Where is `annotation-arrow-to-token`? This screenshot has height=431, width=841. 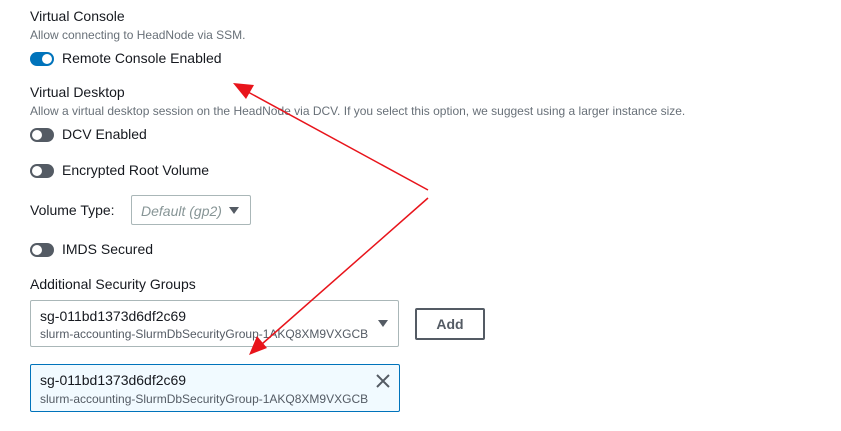 annotation-arrow-to-token is located at coordinates (339, 276).